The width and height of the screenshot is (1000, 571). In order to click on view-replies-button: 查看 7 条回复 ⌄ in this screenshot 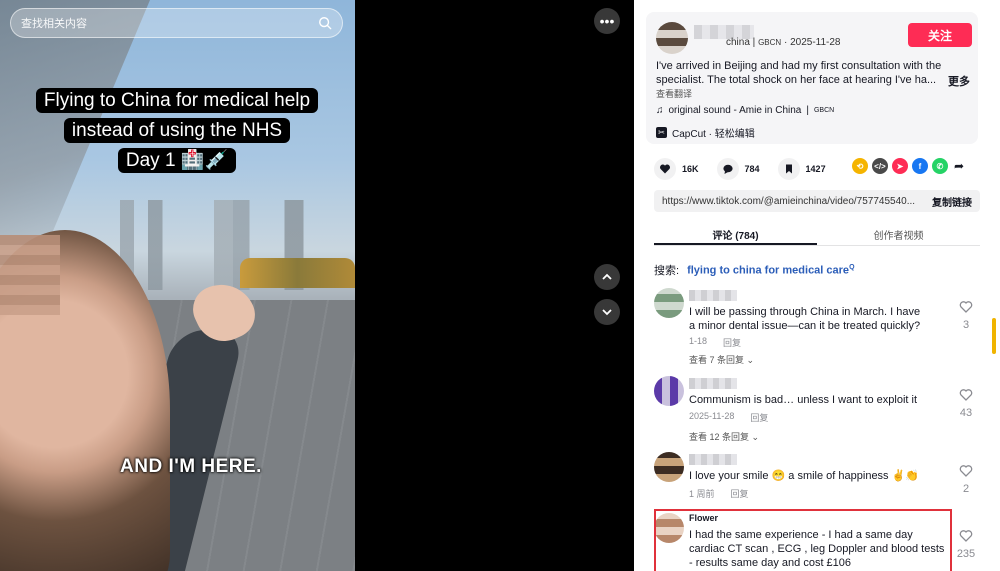, I will do `click(721, 359)`.